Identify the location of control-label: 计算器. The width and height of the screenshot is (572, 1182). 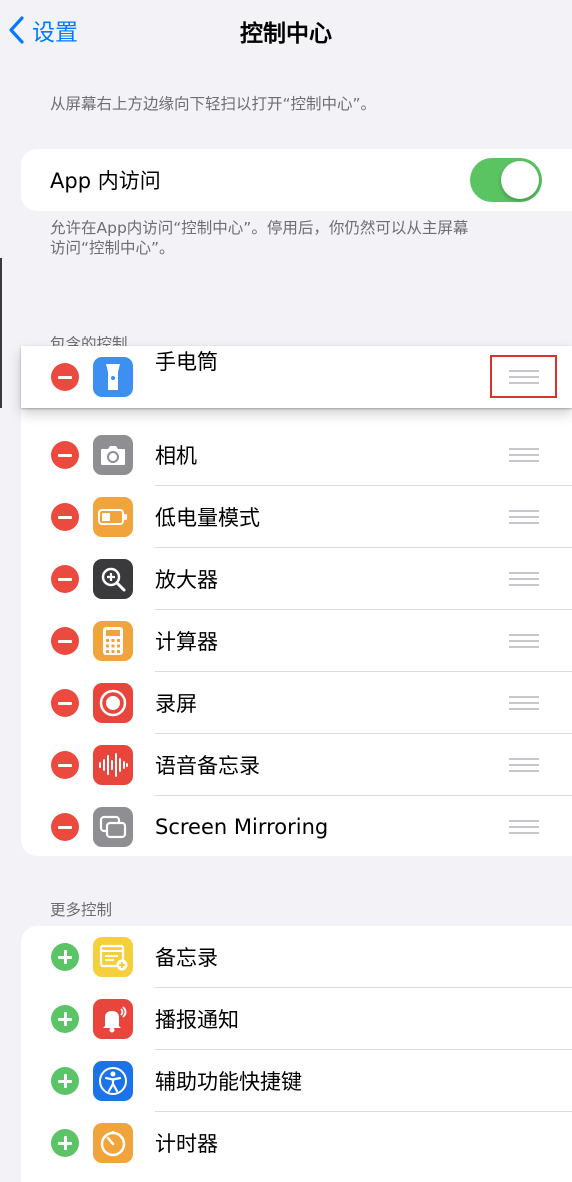
(186, 642).